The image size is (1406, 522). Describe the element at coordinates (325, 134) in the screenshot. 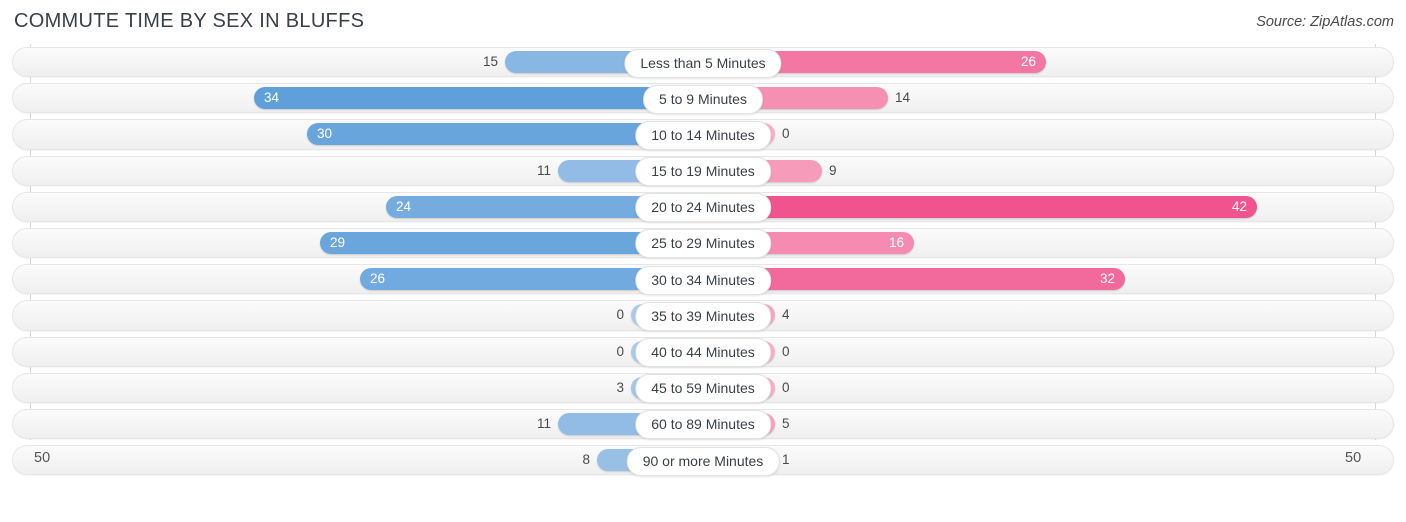

I see `male-value-label: 30` at that location.